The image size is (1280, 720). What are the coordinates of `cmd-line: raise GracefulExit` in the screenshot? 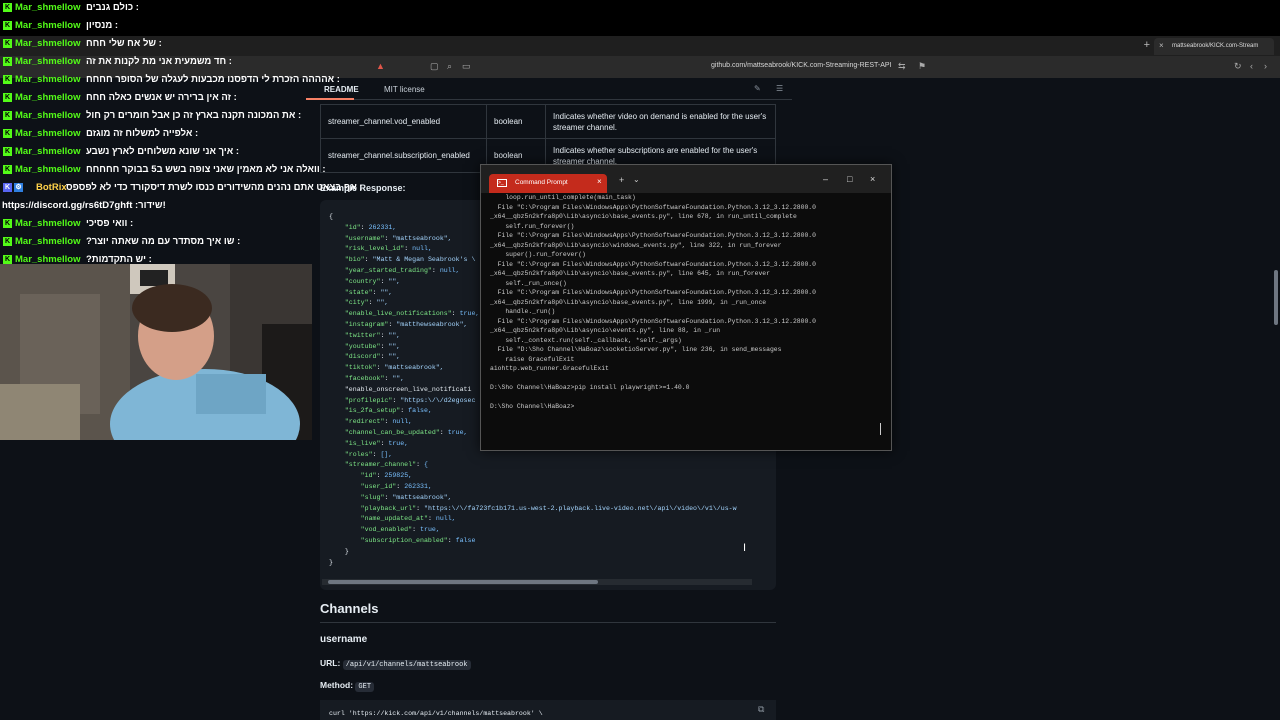 It's located at (532, 359).